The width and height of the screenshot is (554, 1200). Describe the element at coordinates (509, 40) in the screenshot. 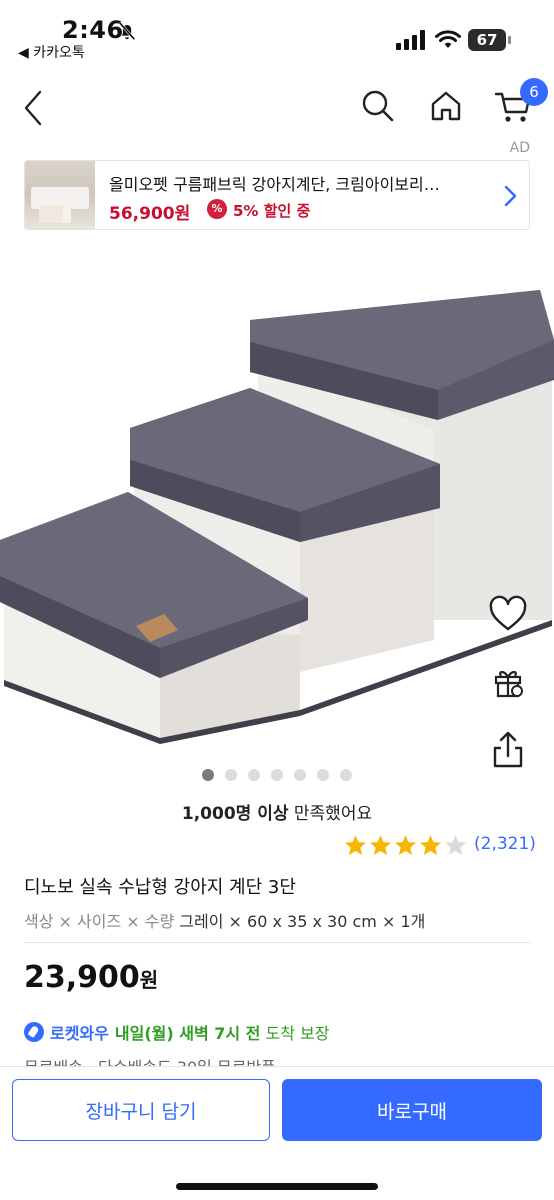

I see `battery-nub` at that location.